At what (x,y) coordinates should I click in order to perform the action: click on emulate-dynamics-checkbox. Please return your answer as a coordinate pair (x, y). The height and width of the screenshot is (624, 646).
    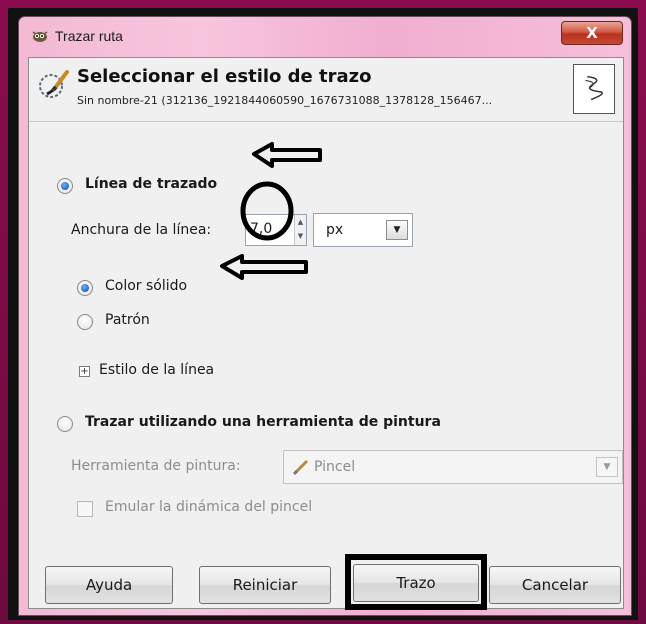
    Looking at the image, I should click on (85, 509).